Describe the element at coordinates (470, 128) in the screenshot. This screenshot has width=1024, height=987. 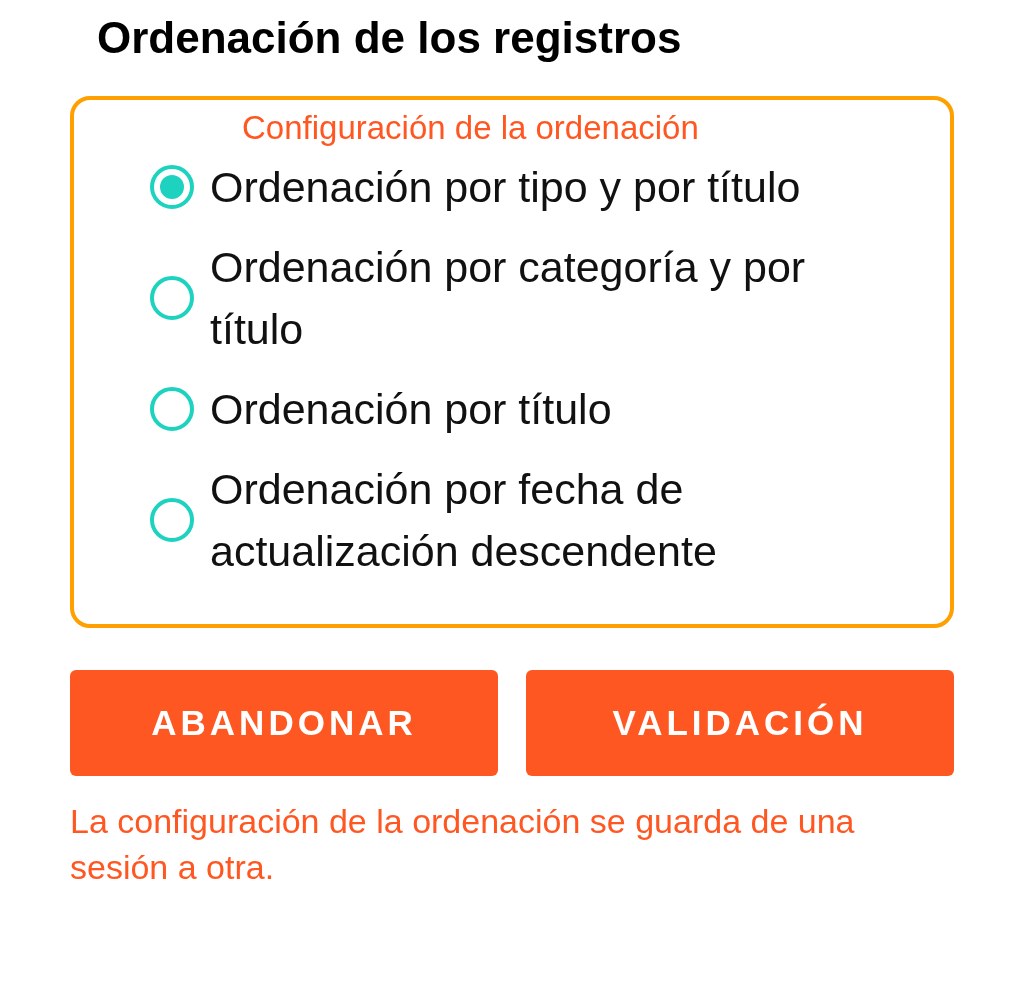
I see `panel-legend: Configuración de la ordenación` at that location.